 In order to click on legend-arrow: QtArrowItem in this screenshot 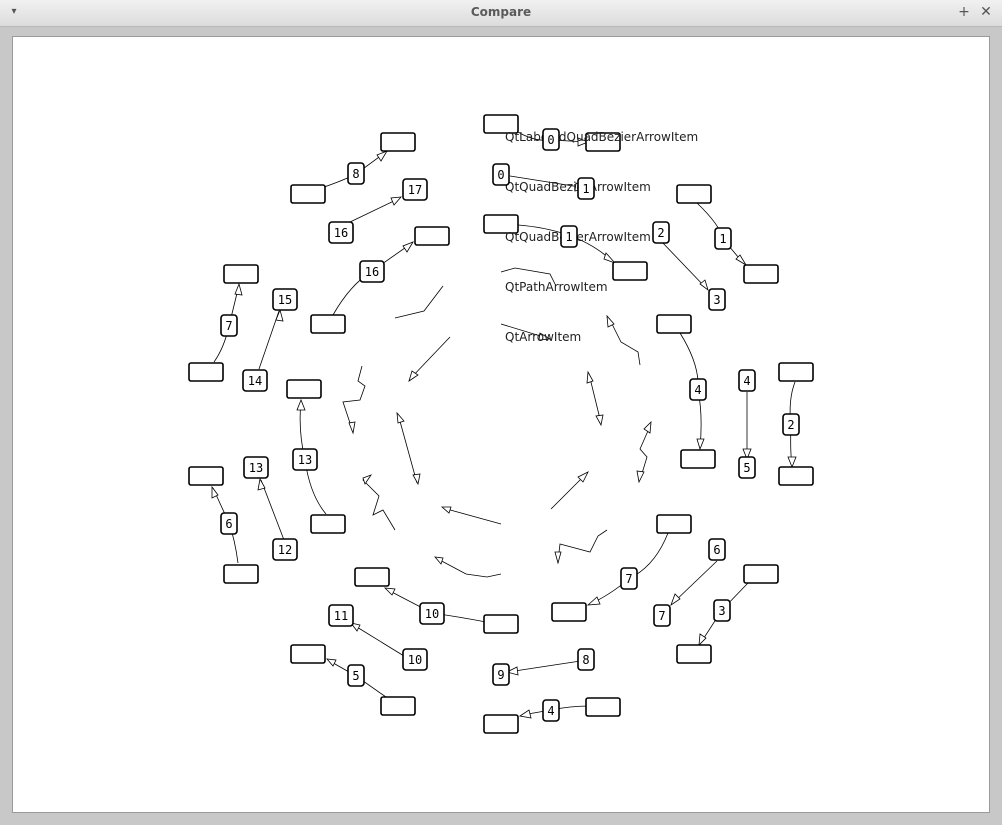, I will do `click(543, 337)`.